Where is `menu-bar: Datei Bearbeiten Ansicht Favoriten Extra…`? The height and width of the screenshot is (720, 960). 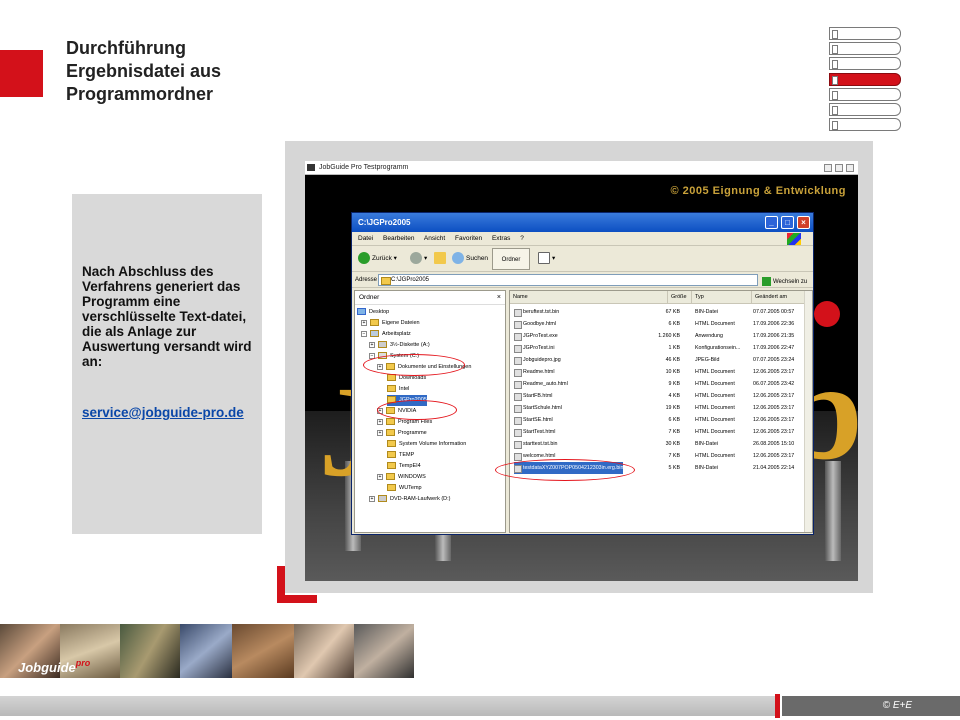 menu-bar: Datei Bearbeiten Ansicht Favoriten Extra… is located at coordinates (582, 239).